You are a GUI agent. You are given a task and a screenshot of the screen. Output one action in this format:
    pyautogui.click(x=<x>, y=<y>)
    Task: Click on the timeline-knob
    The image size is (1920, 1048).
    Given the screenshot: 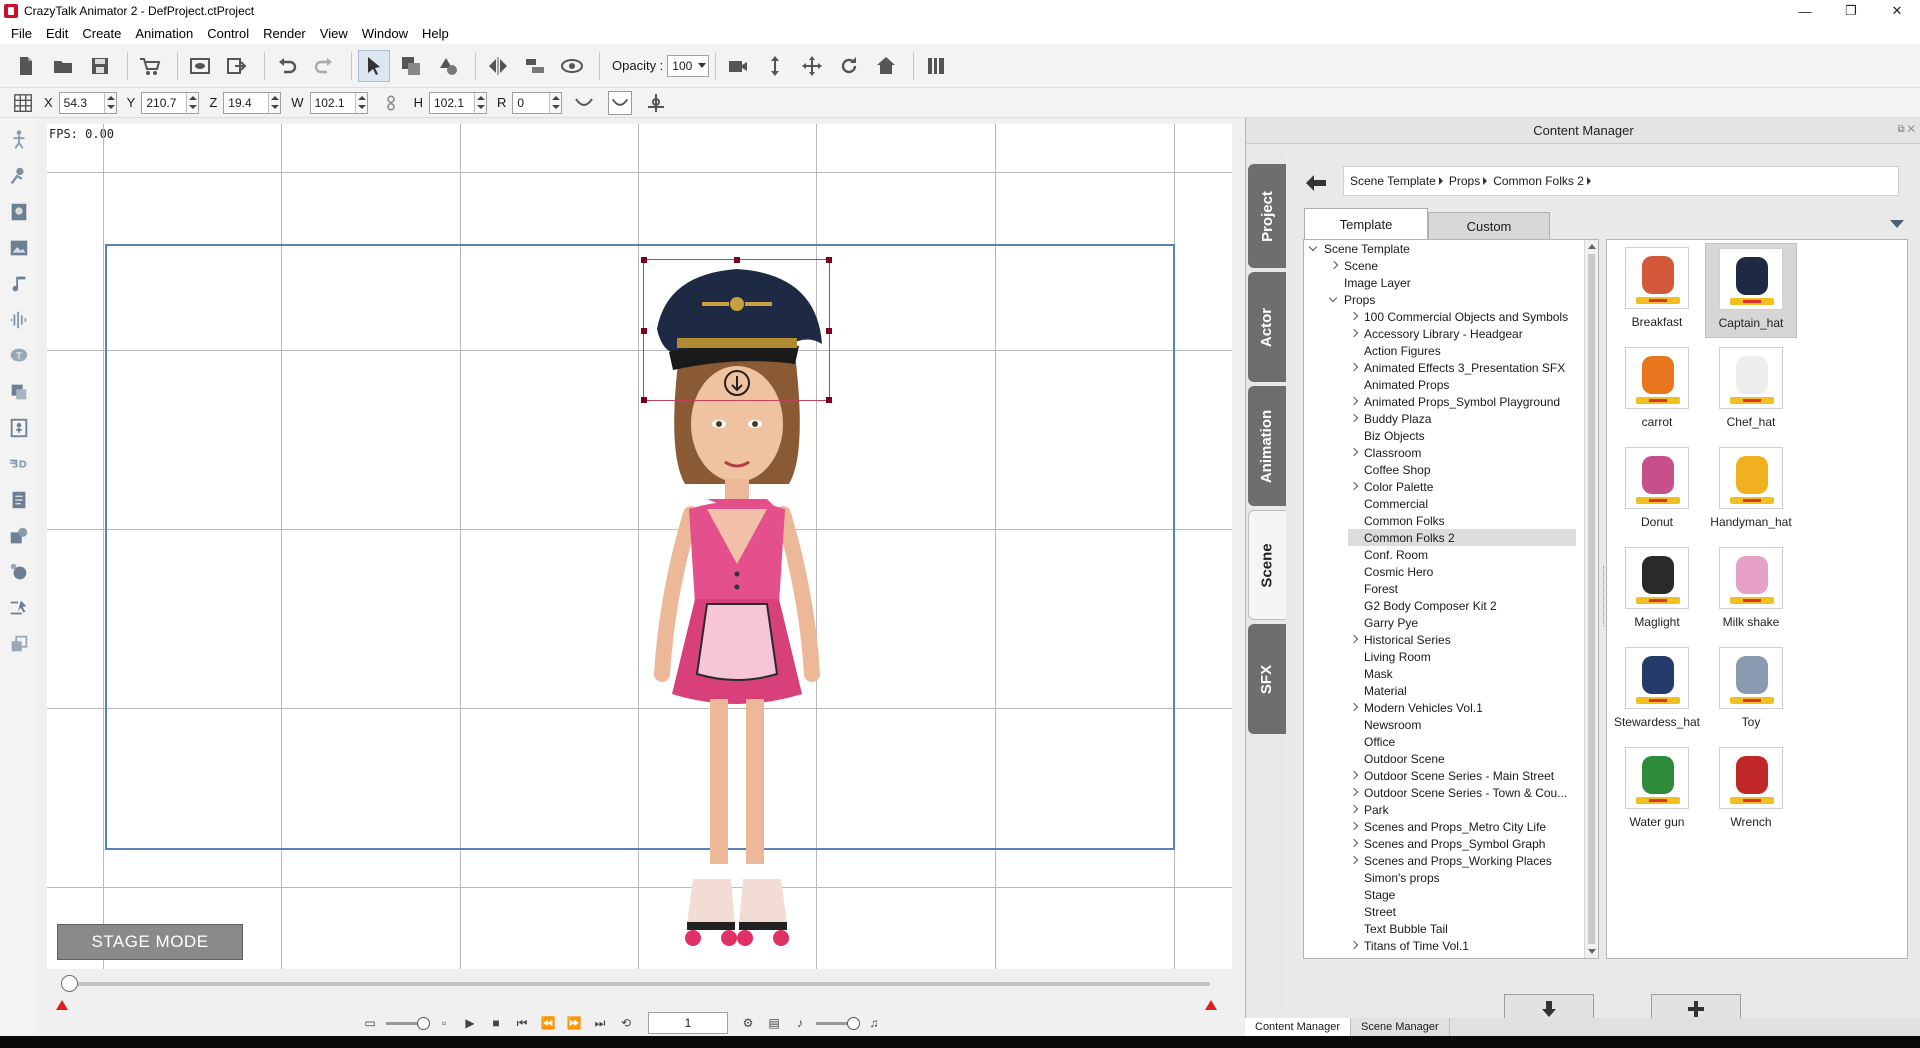 What is the action you would take?
    pyautogui.click(x=69, y=983)
    